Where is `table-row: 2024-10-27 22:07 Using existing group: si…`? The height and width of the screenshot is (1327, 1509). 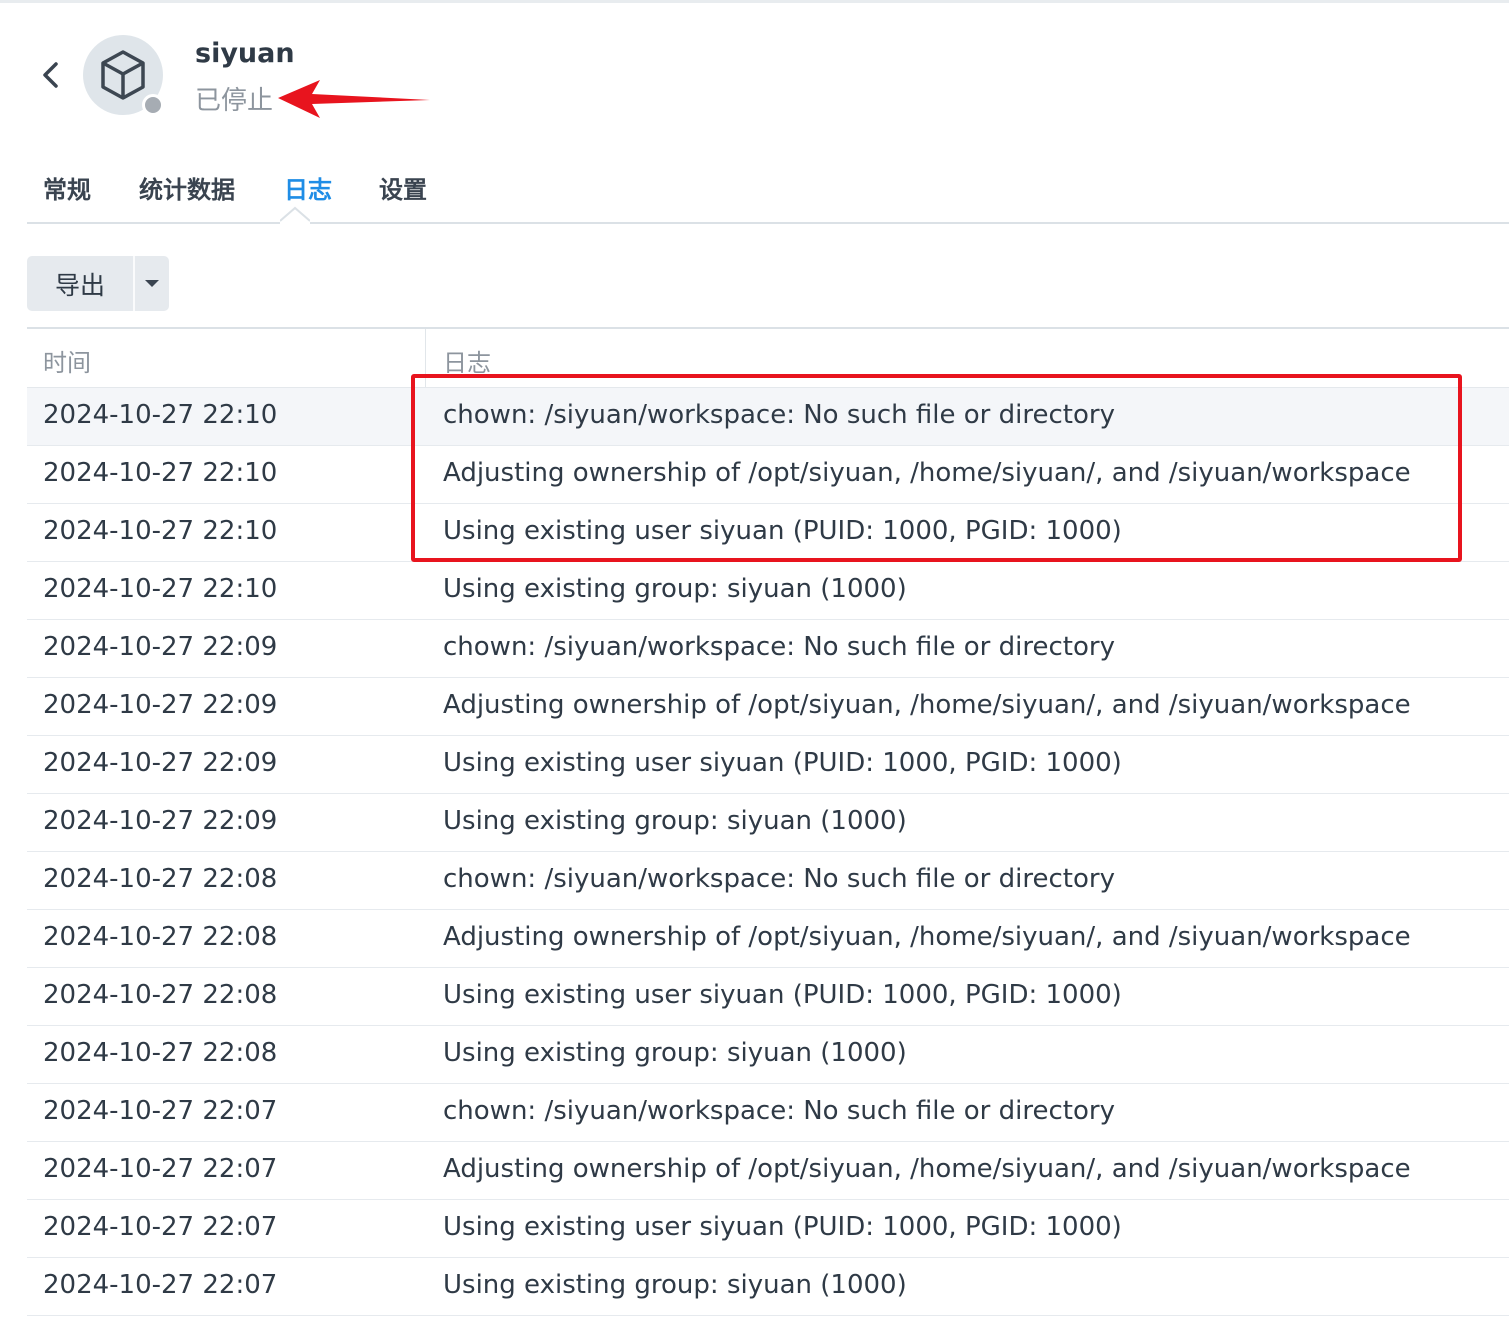
table-row: 2024-10-27 22:07 Using existing group: si… is located at coordinates (768, 1287).